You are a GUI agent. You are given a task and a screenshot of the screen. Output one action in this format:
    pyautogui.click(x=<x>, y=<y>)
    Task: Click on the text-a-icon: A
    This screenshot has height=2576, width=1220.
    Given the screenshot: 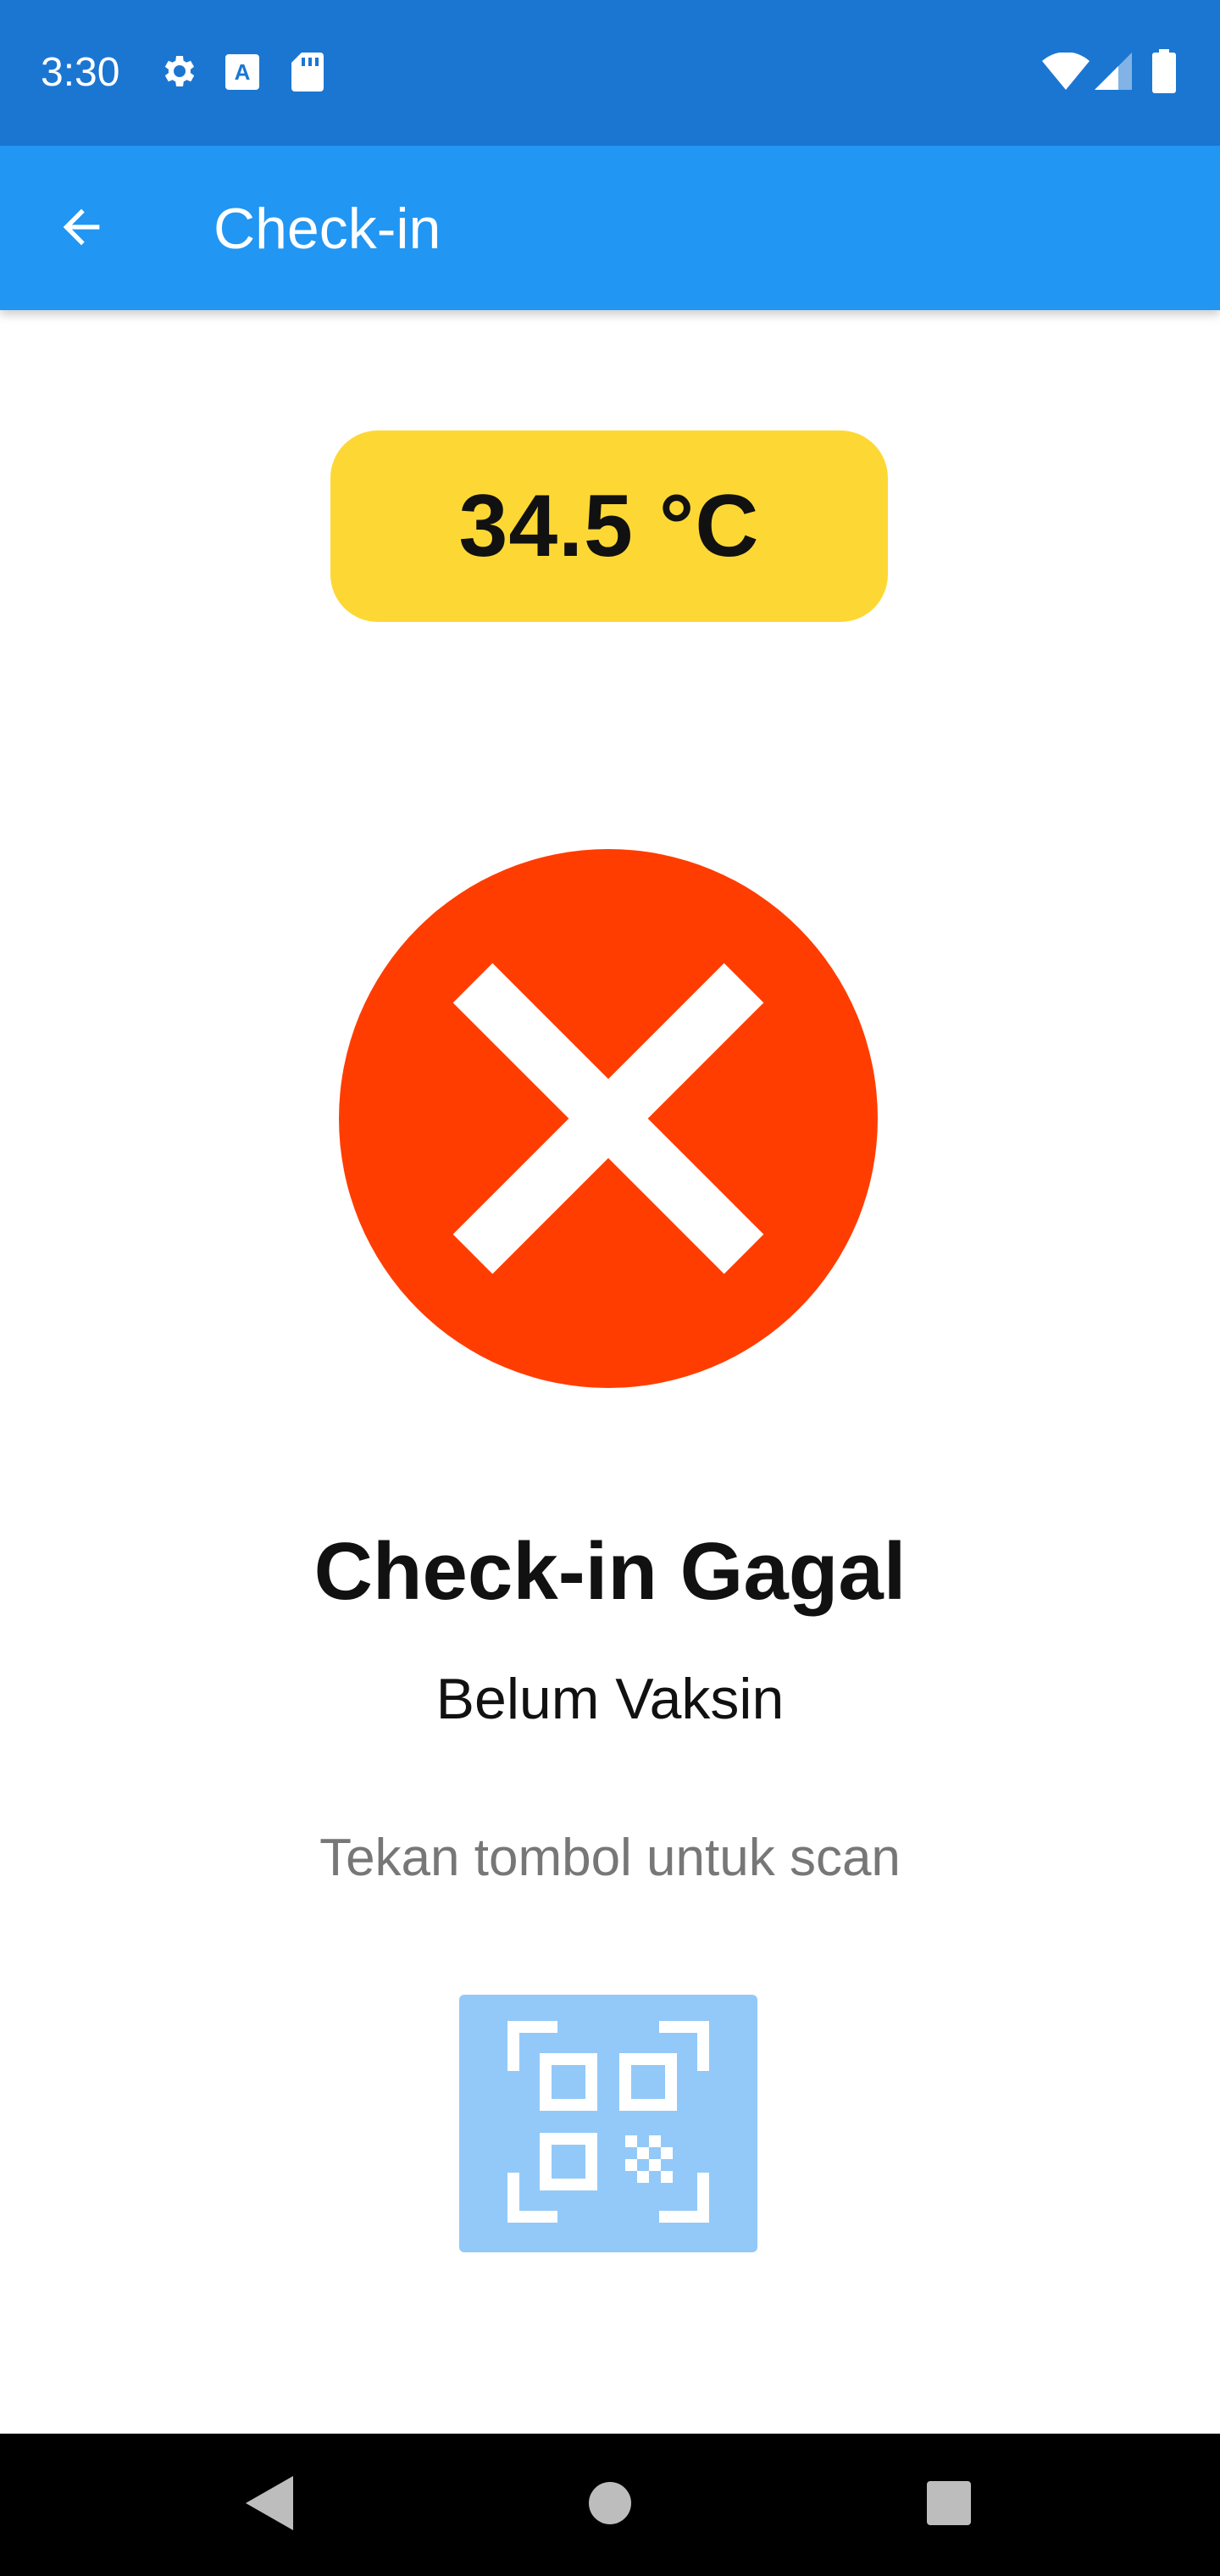 What is the action you would take?
    pyautogui.click(x=242, y=74)
    